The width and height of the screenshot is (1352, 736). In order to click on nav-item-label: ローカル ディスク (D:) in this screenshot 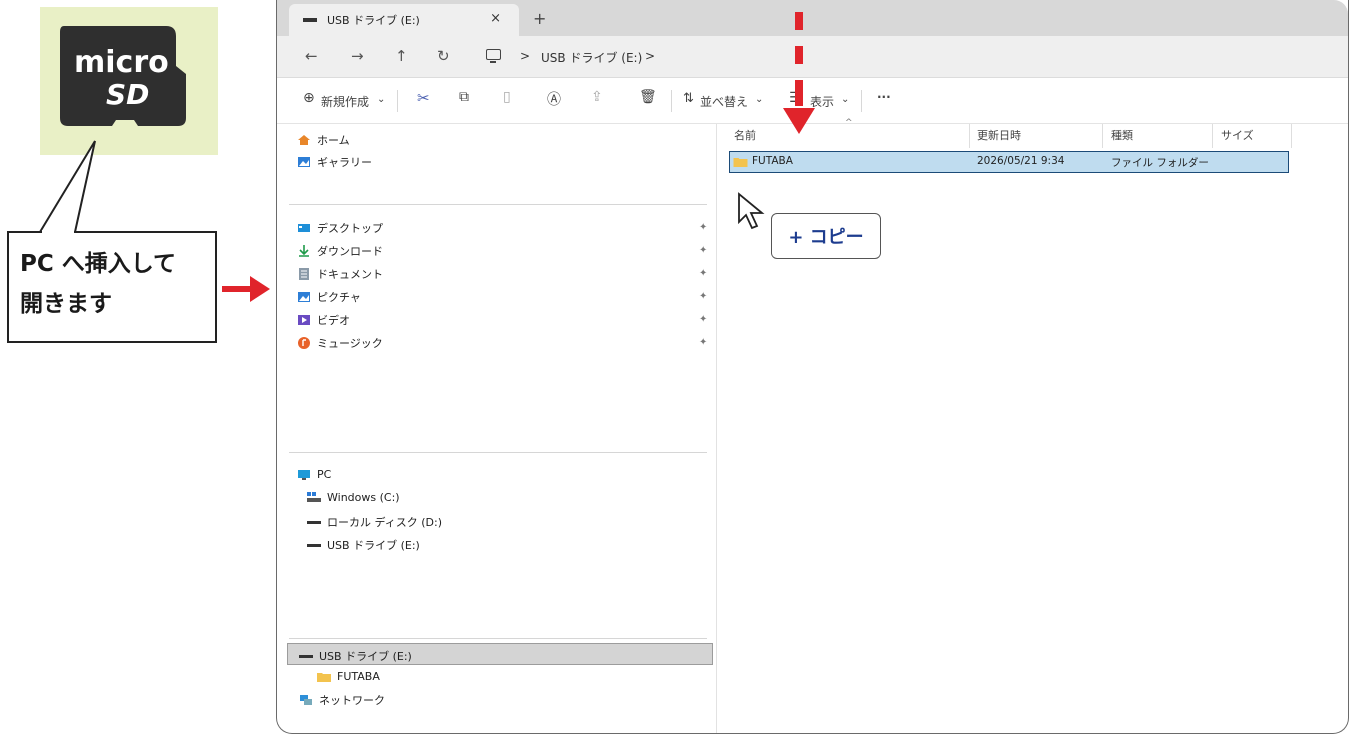, I will do `click(384, 522)`.